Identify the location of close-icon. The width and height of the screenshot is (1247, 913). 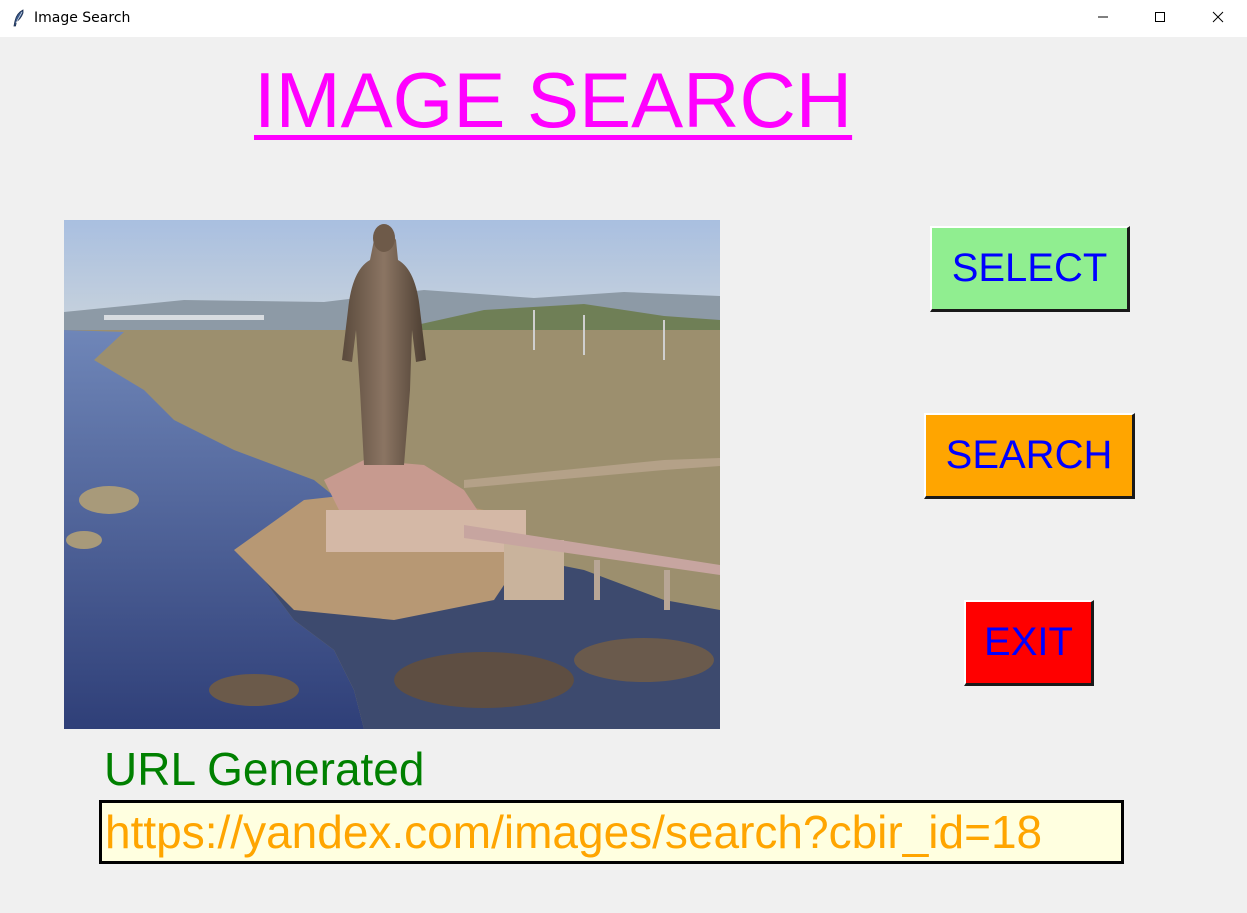
(1218, 19).